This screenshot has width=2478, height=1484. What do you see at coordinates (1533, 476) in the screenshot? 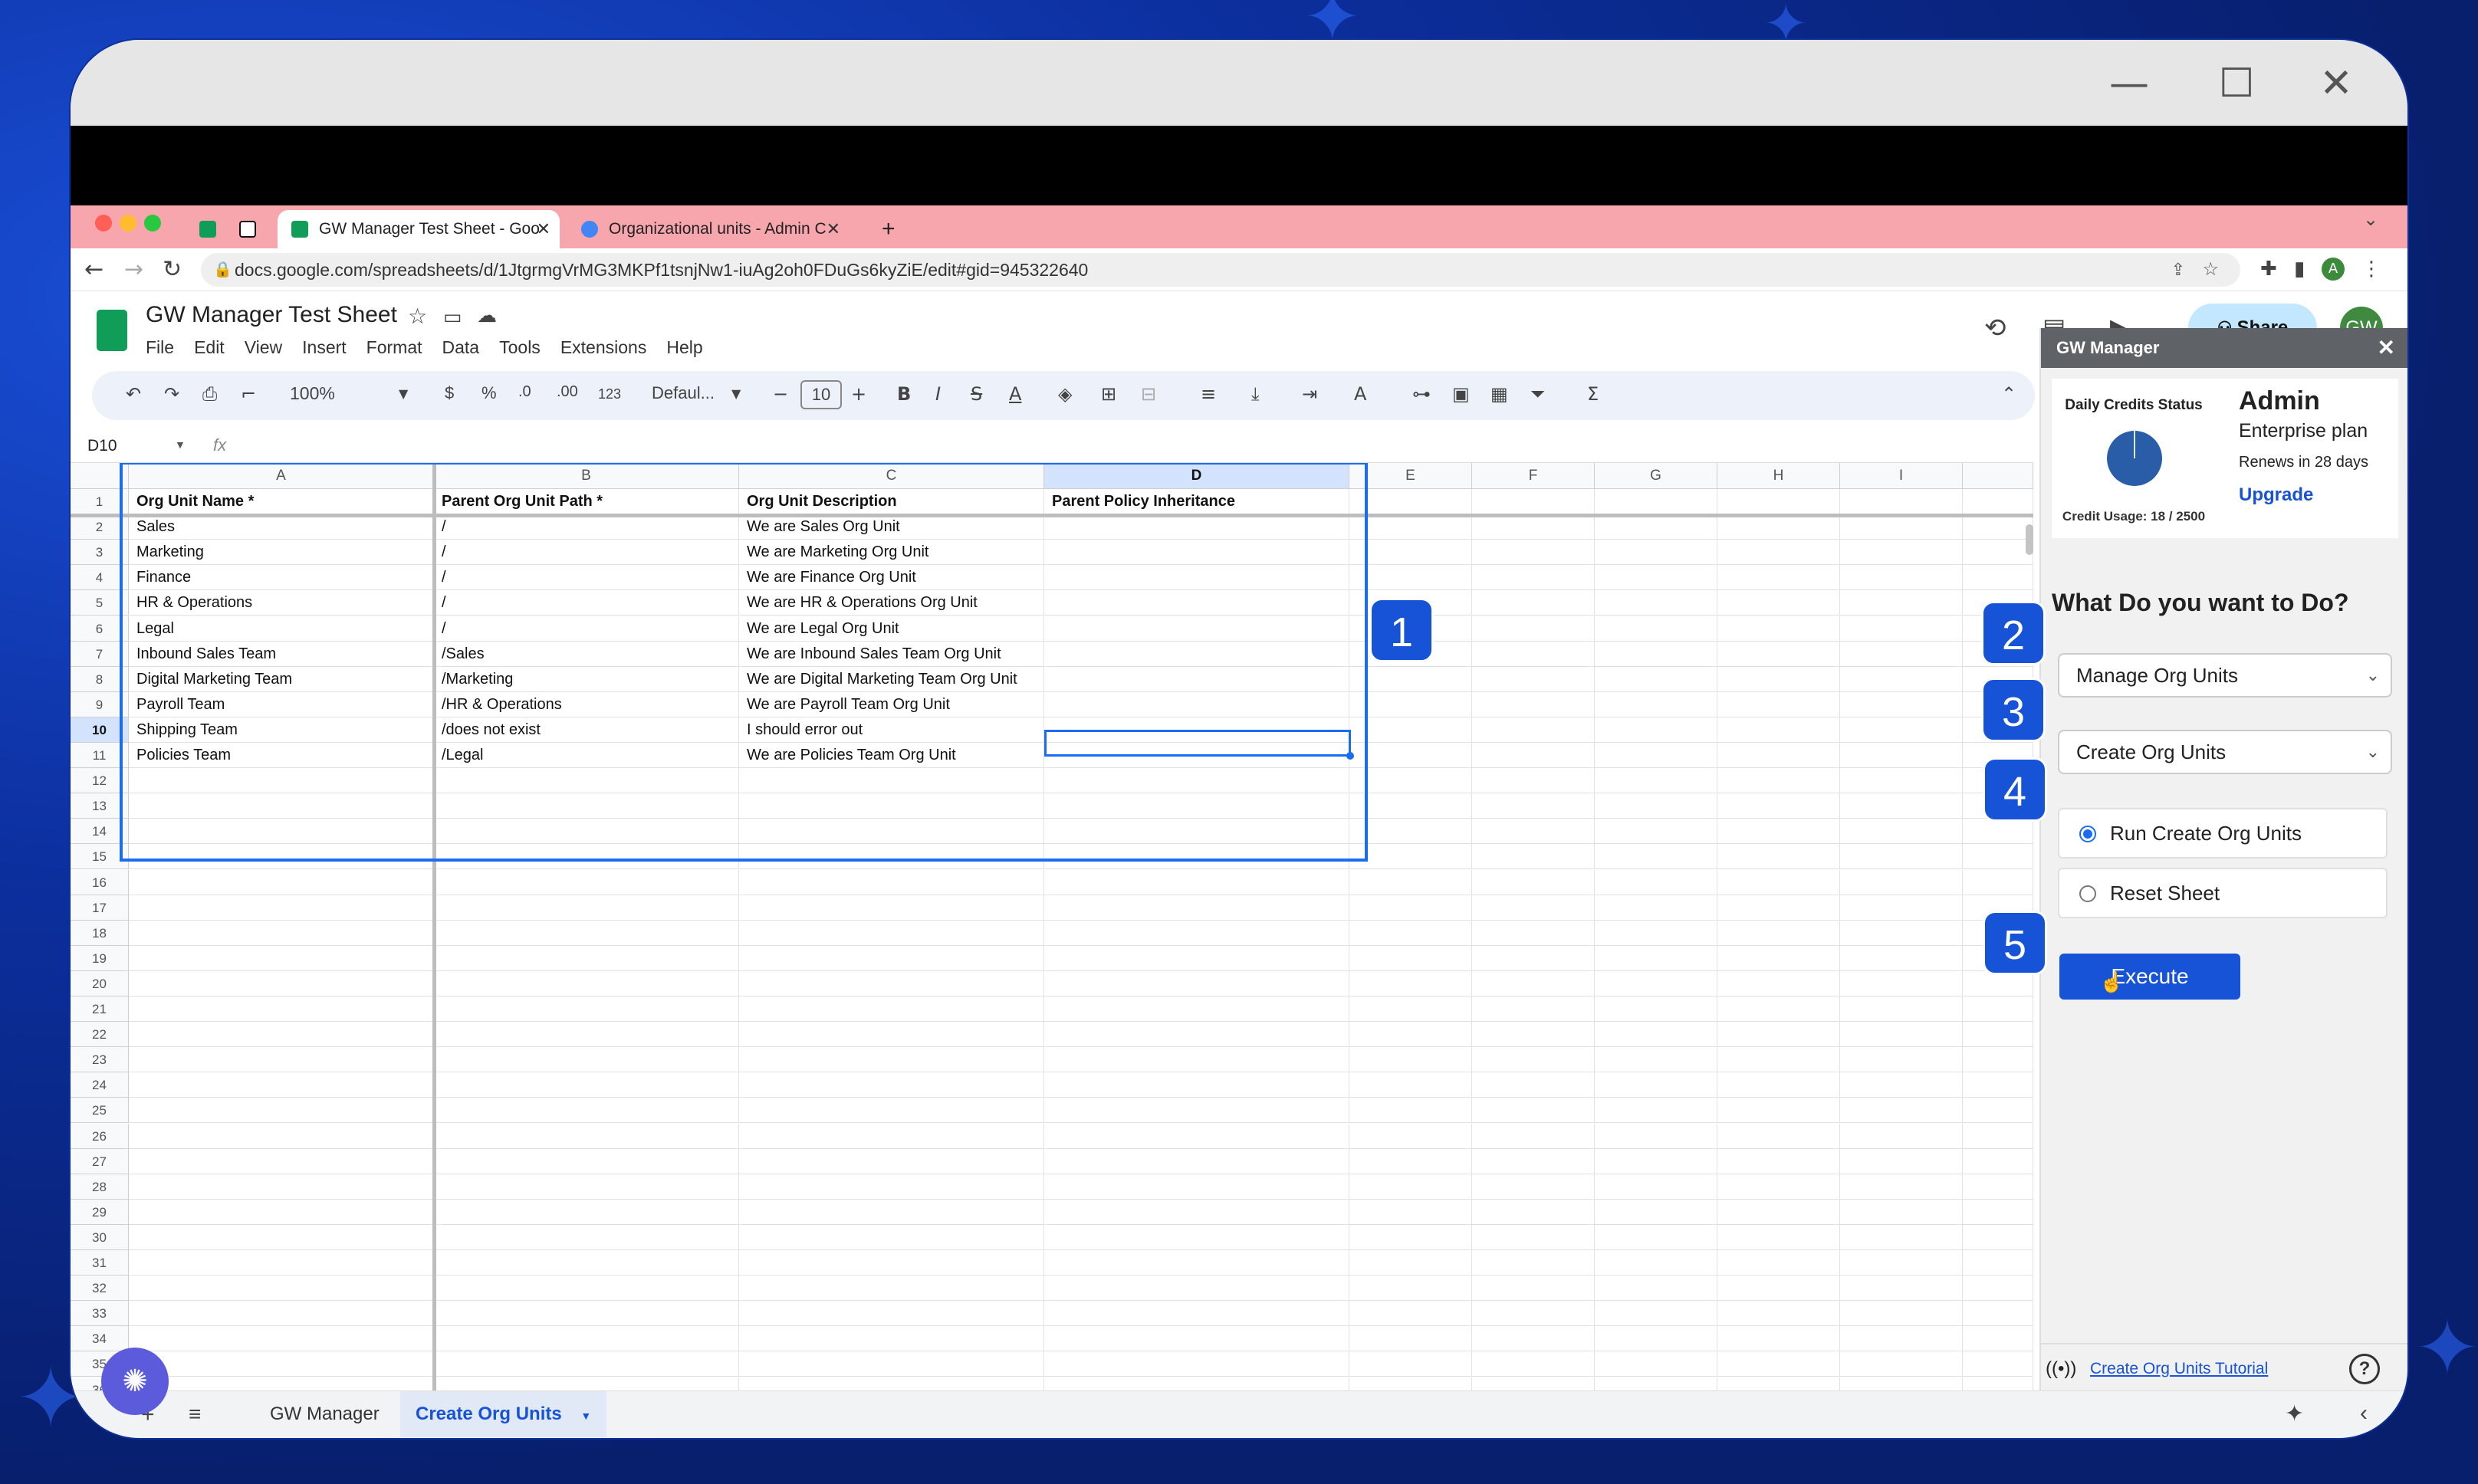
I see `column-header-f: F` at bounding box center [1533, 476].